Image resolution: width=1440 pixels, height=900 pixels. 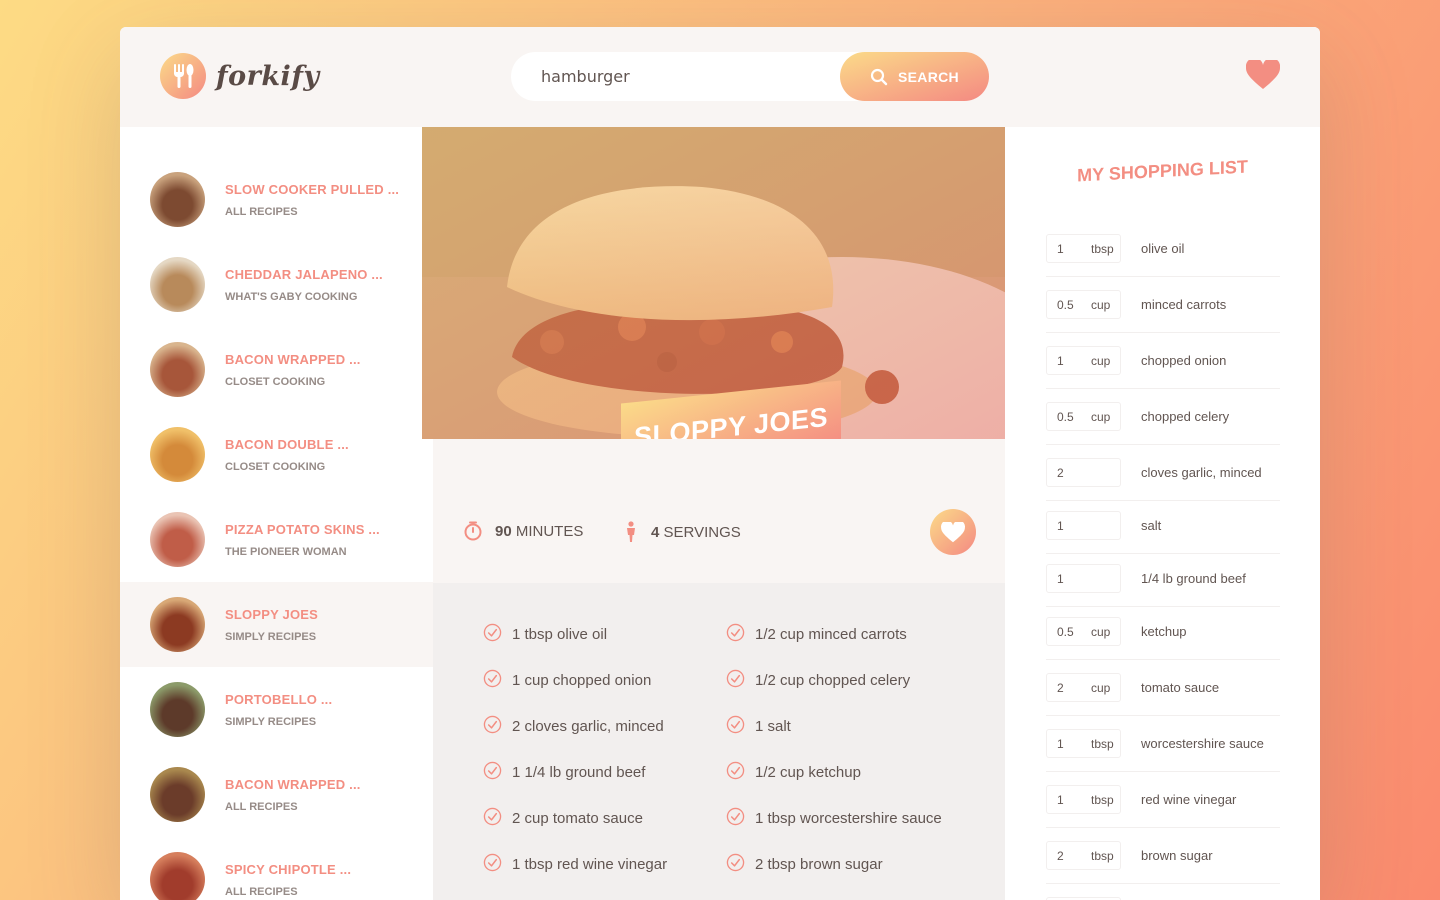 What do you see at coordinates (773, 726) in the screenshot?
I see `ingredient-text: 1 salt` at bounding box center [773, 726].